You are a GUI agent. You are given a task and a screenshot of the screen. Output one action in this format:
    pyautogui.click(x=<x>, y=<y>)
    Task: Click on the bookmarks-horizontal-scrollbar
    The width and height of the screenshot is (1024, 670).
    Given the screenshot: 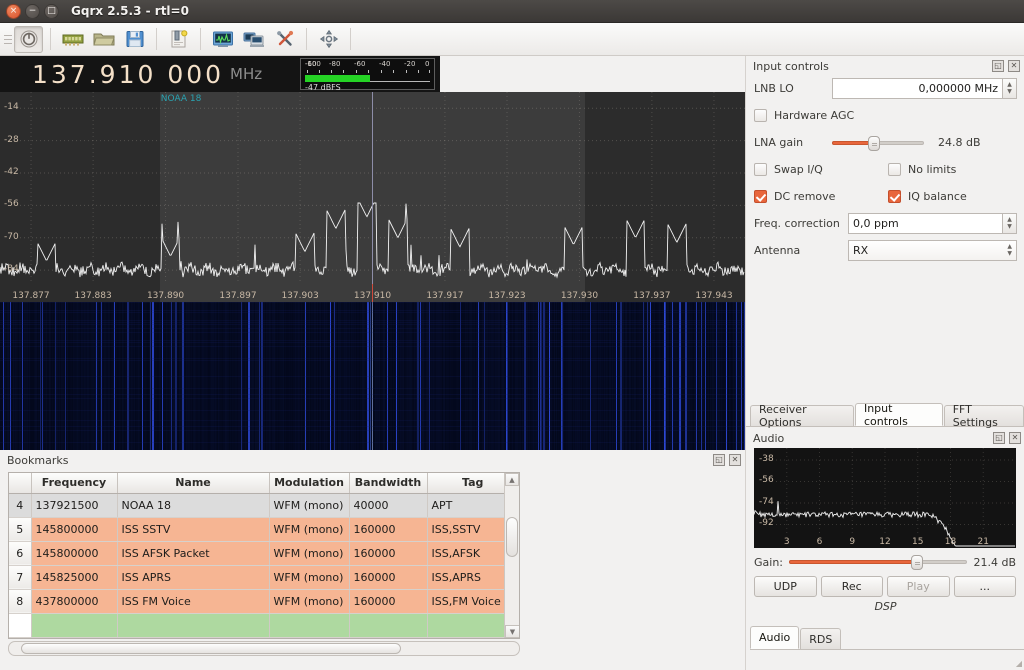 What is the action you would take?
    pyautogui.click(x=264, y=648)
    